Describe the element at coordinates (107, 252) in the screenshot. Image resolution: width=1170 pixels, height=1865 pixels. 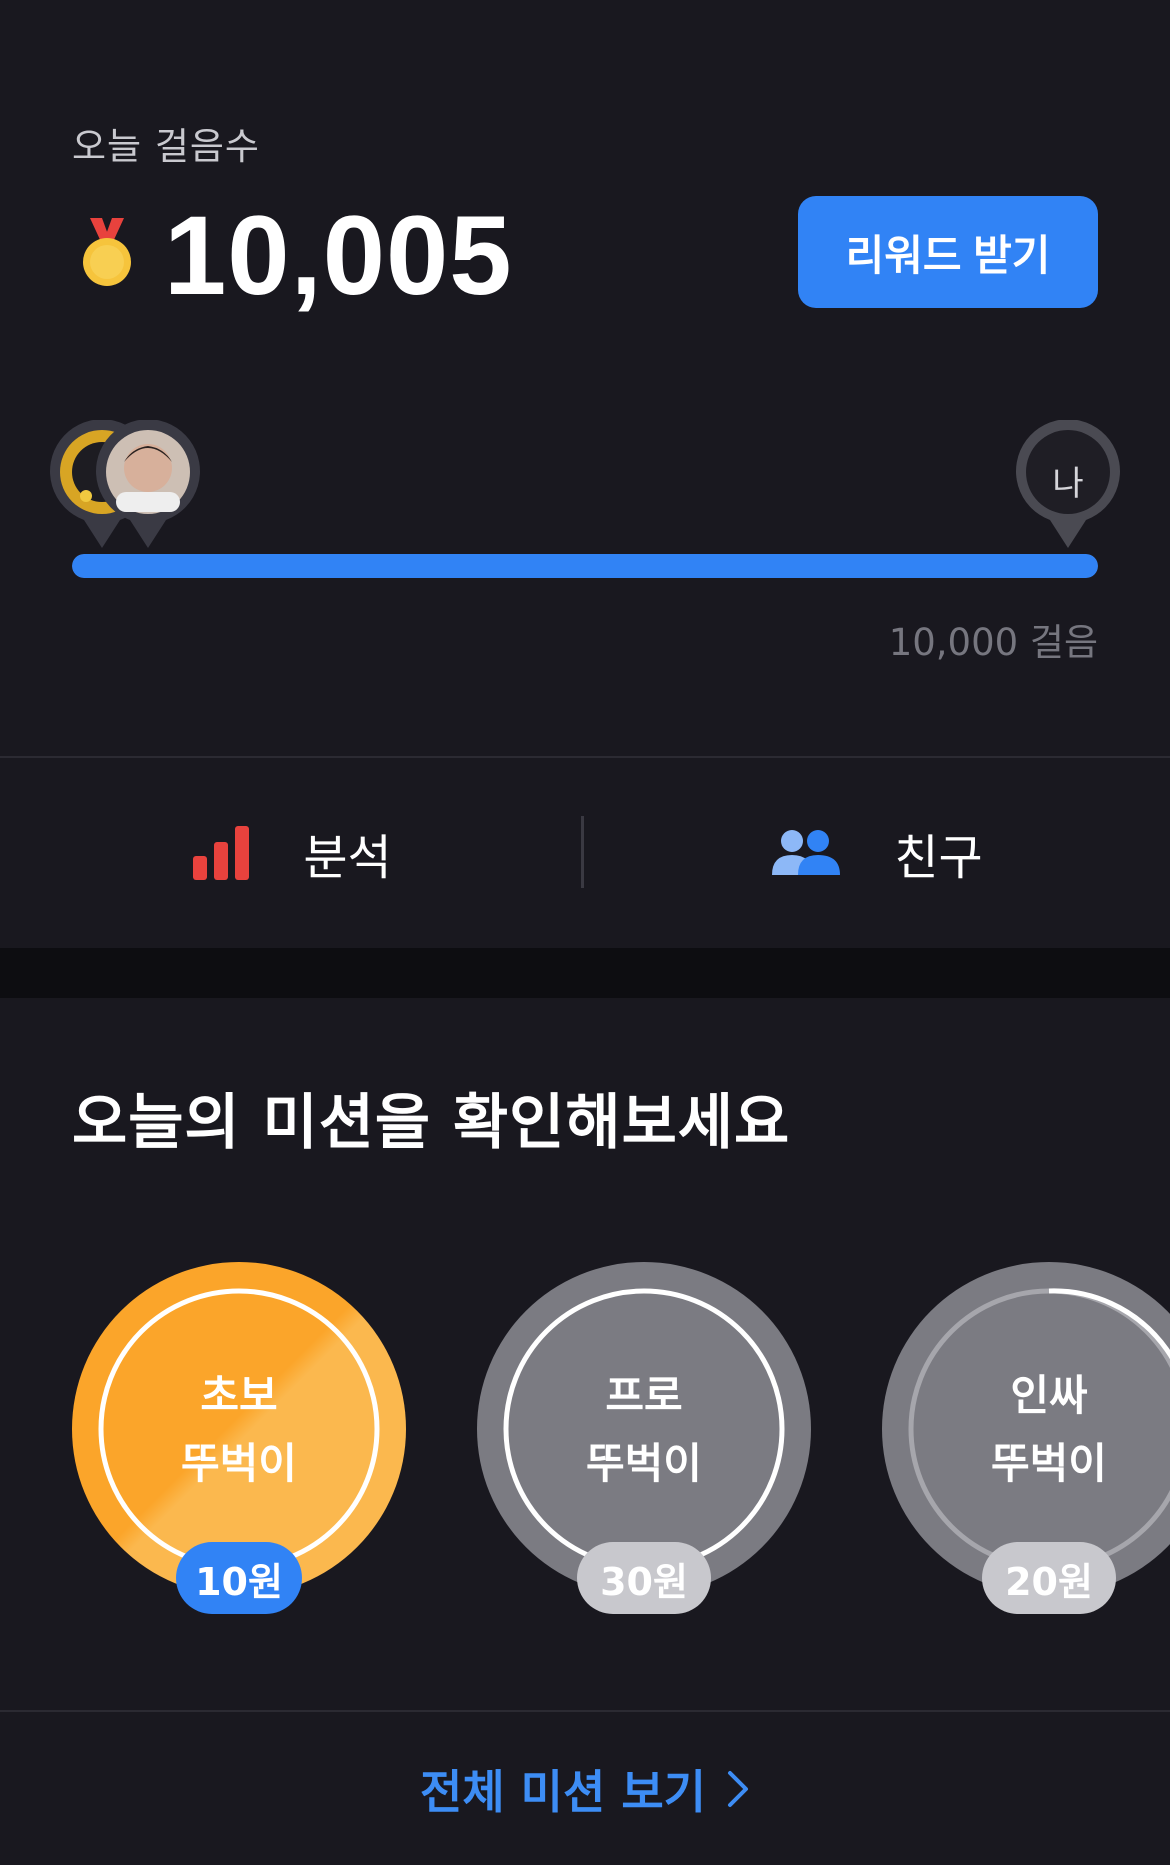
I see `gold-medal-icon` at that location.